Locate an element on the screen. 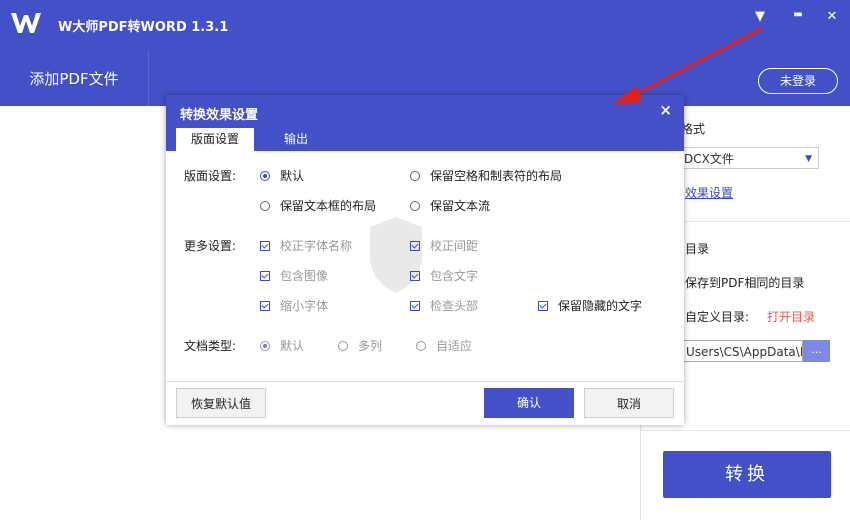 The image size is (850, 520). option-label: 缩小字体 is located at coordinates (304, 306).